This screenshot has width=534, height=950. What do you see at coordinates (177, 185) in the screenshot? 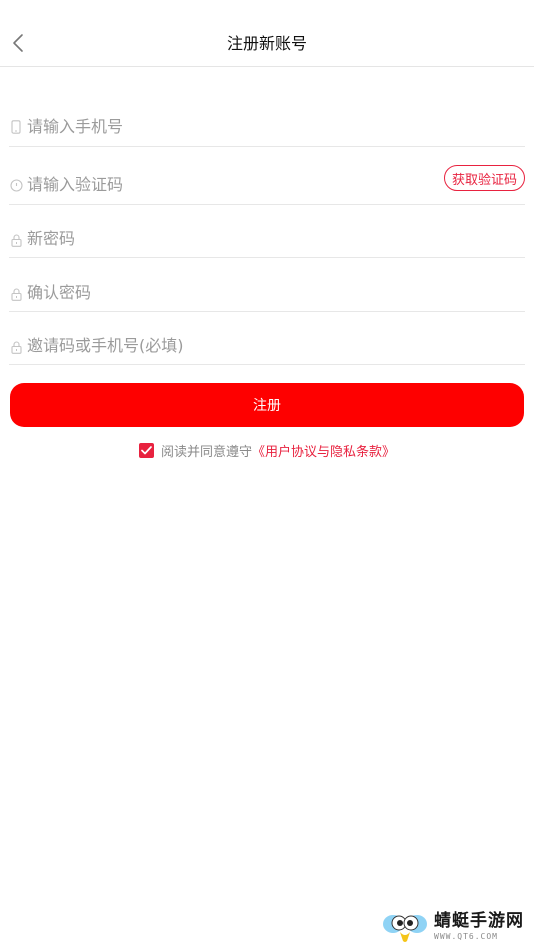
I see `verification-code-input` at bounding box center [177, 185].